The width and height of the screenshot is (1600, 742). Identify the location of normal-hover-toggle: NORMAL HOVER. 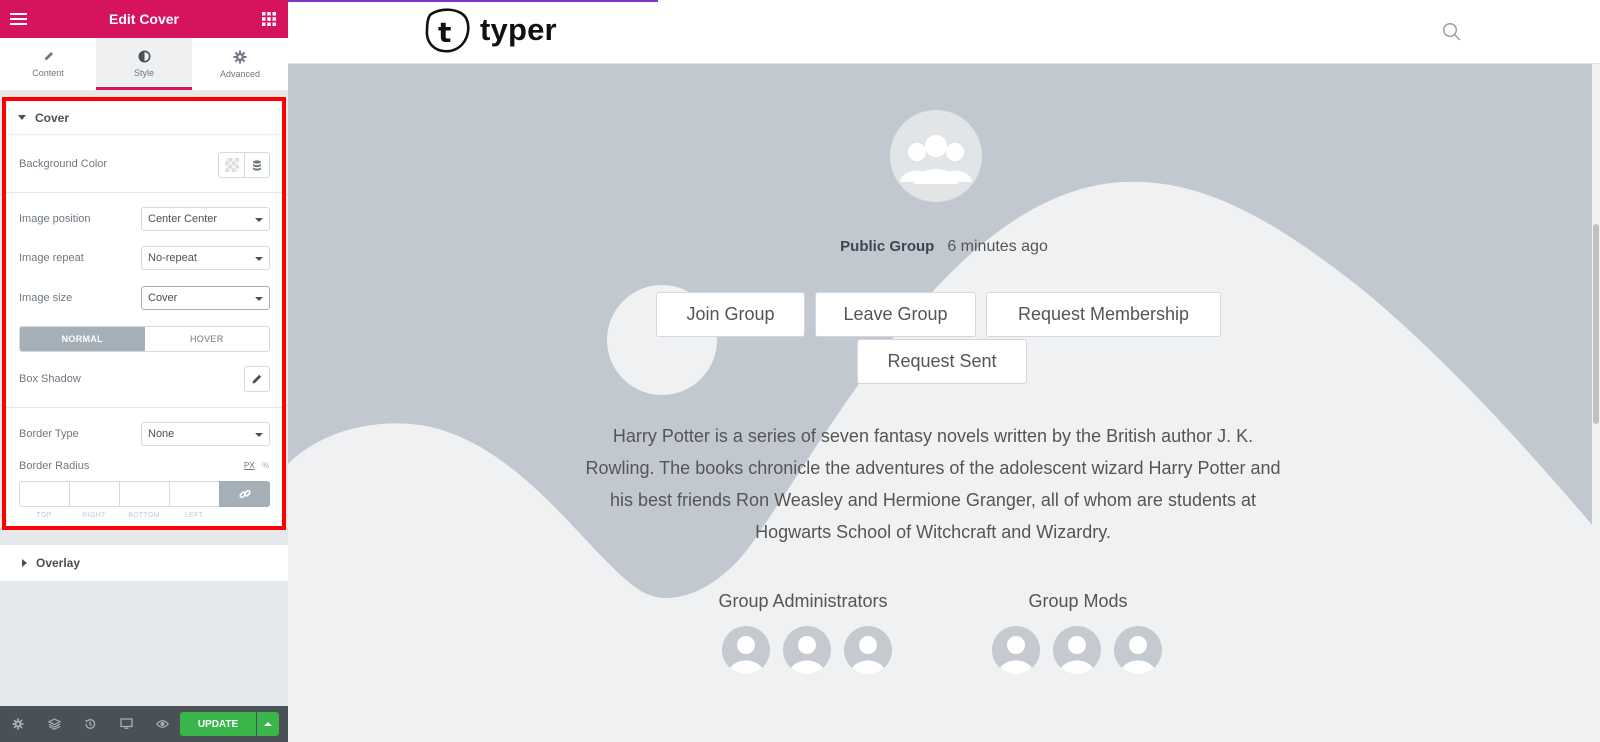
(144, 339).